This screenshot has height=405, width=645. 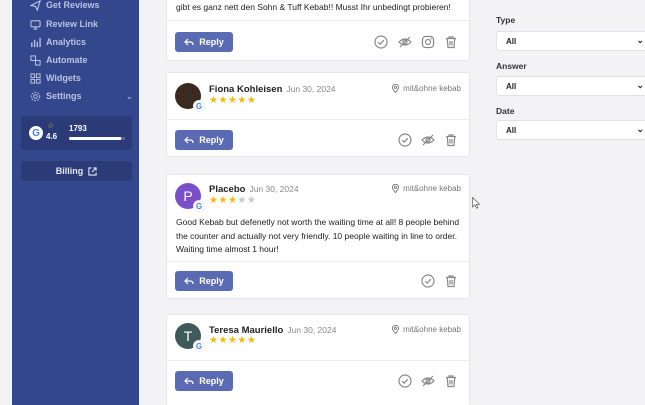 I want to click on filter-type-label: Type, so click(x=506, y=20).